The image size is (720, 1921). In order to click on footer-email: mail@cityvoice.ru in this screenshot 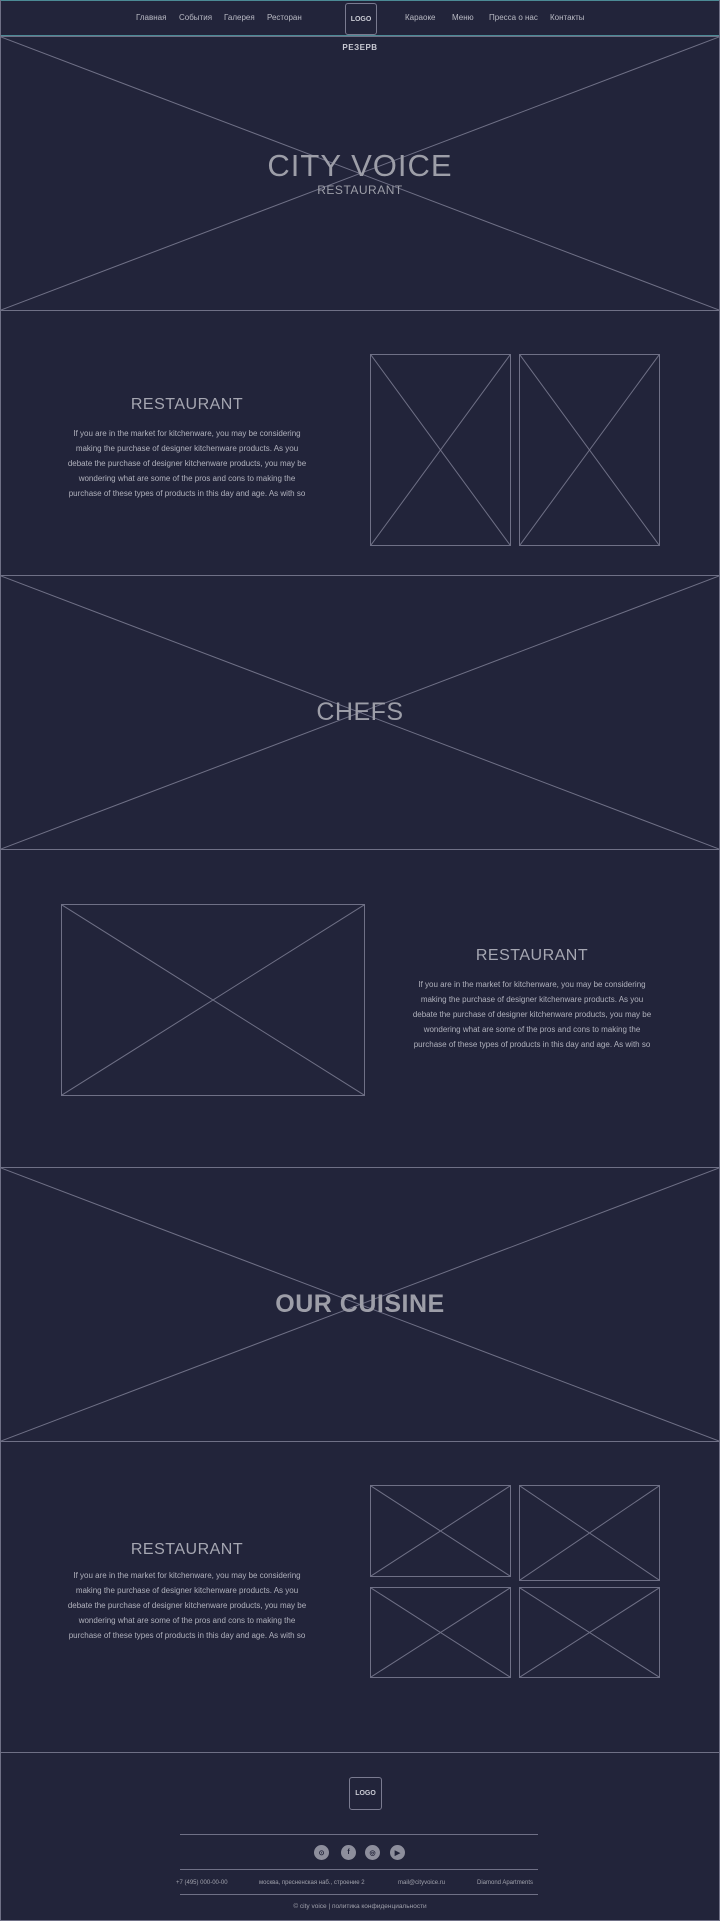, I will do `click(421, 1883)`.